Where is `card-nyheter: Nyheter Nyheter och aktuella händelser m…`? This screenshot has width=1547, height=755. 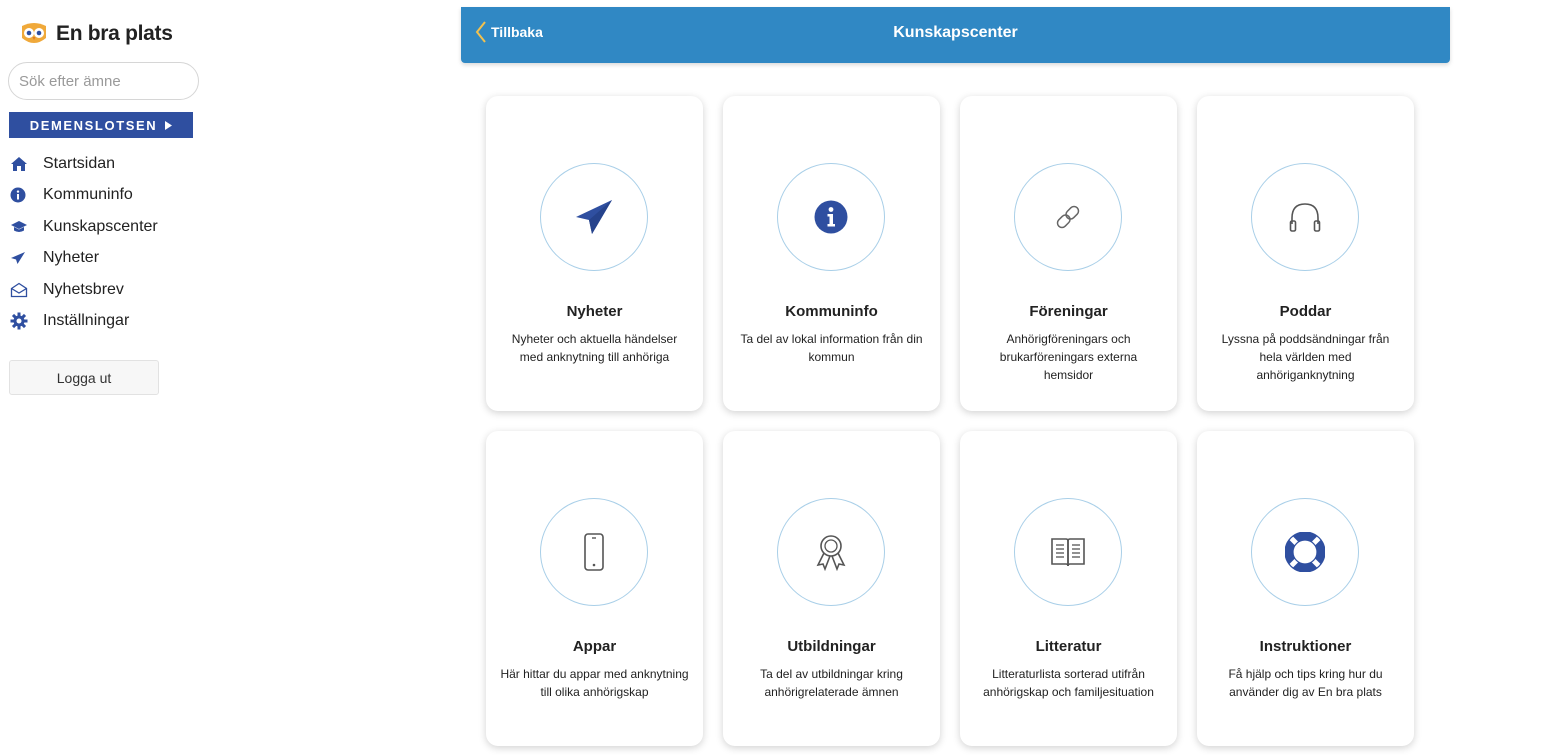
card-nyheter: Nyheter Nyheter och aktuella händelser m… is located at coordinates (594, 253).